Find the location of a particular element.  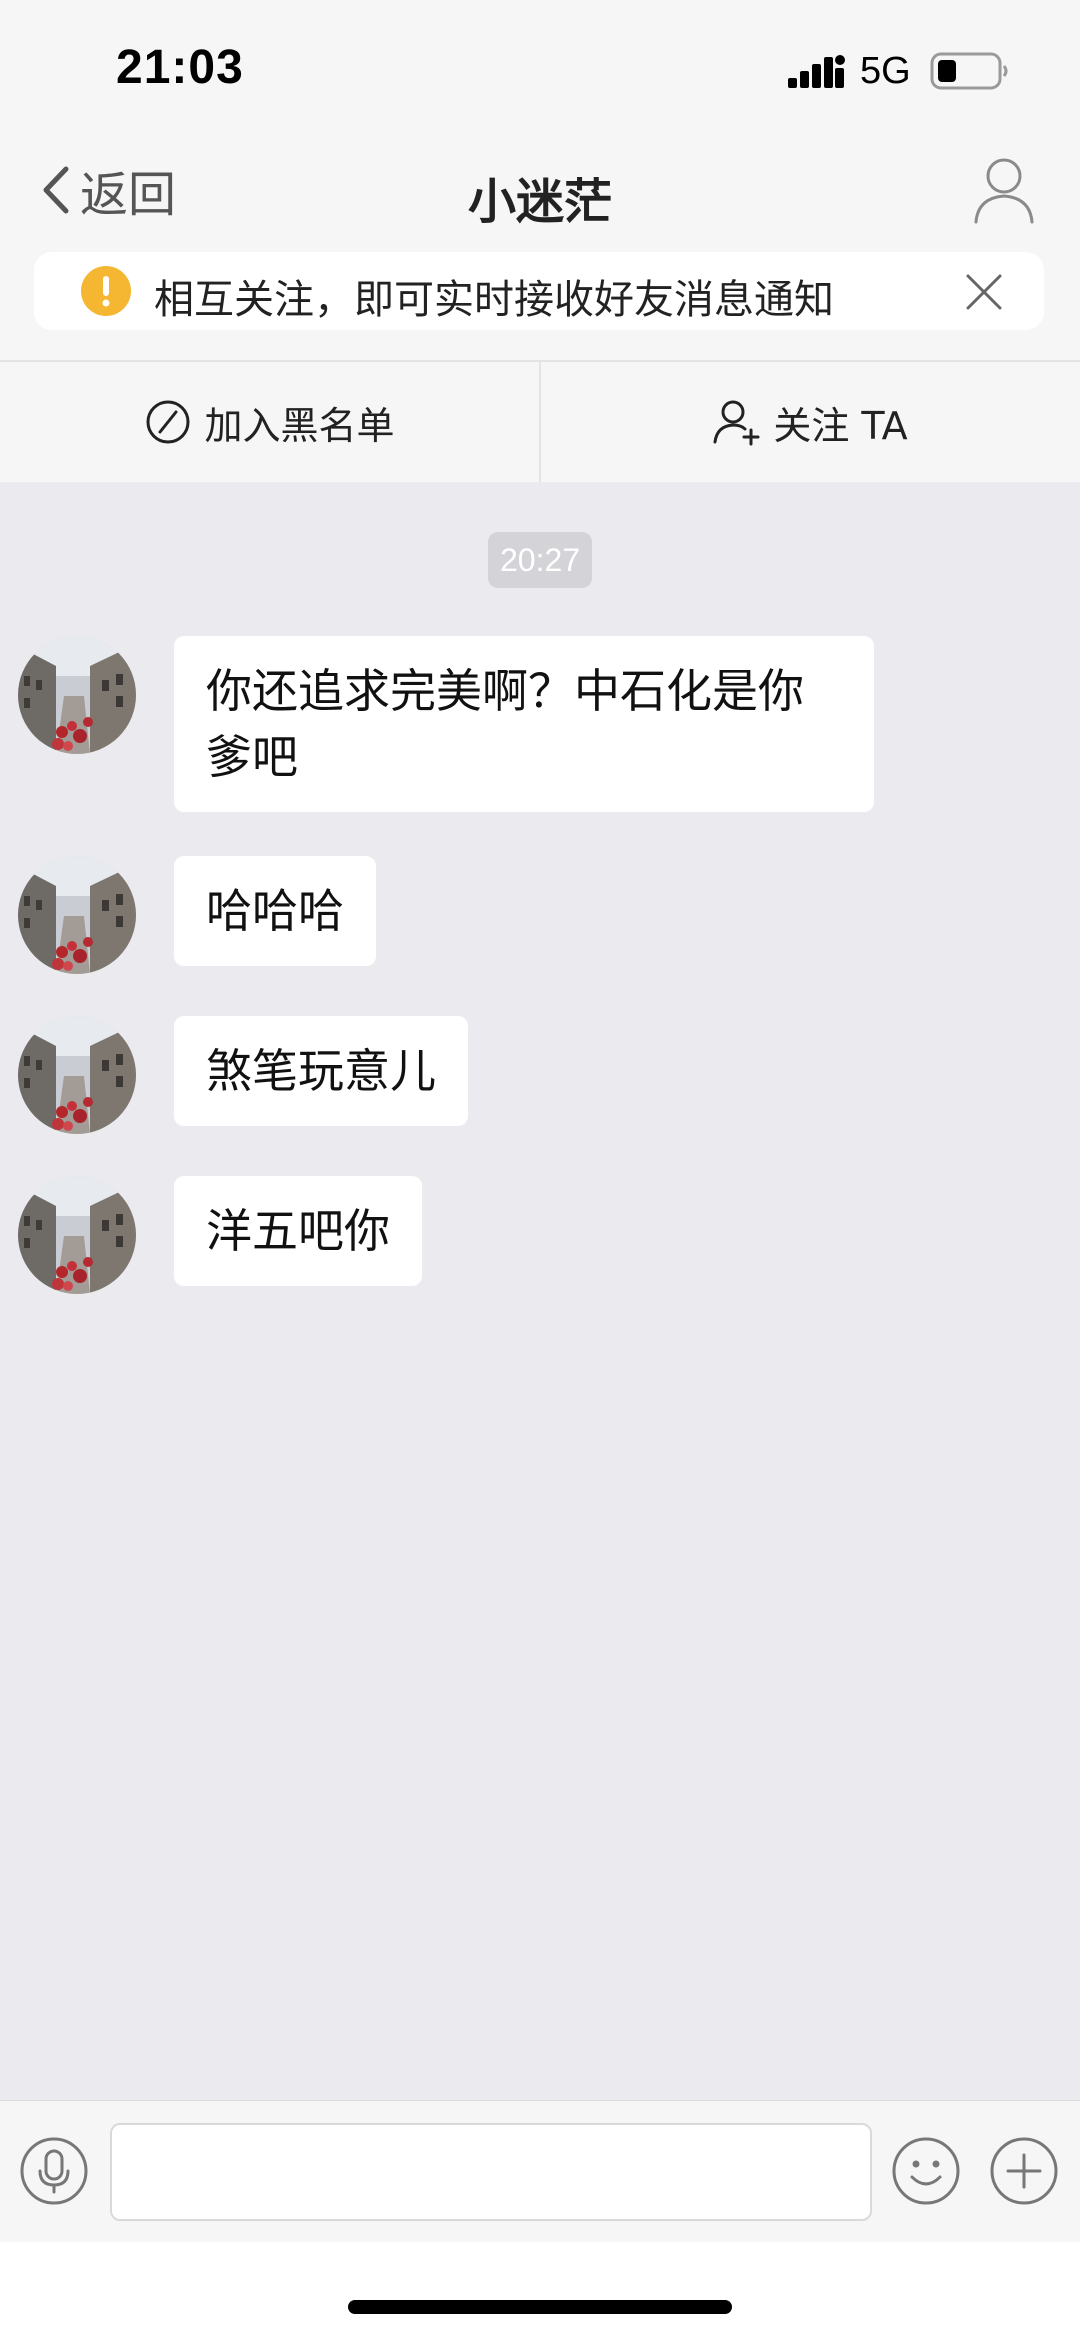

follow-notice-banner: 相互关注，即可实时接收好友消息通知 is located at coordinates (539, 291).